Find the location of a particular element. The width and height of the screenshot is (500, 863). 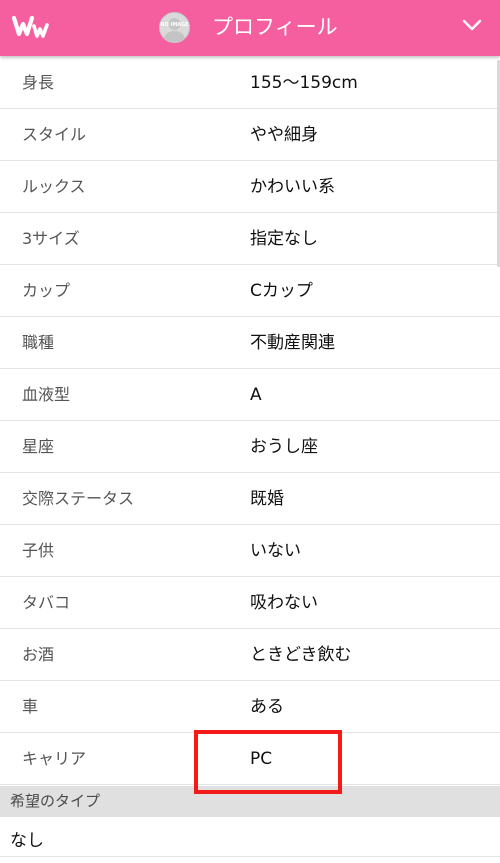

profile-row-value: 吸わない is located at coordinates (284, 603).